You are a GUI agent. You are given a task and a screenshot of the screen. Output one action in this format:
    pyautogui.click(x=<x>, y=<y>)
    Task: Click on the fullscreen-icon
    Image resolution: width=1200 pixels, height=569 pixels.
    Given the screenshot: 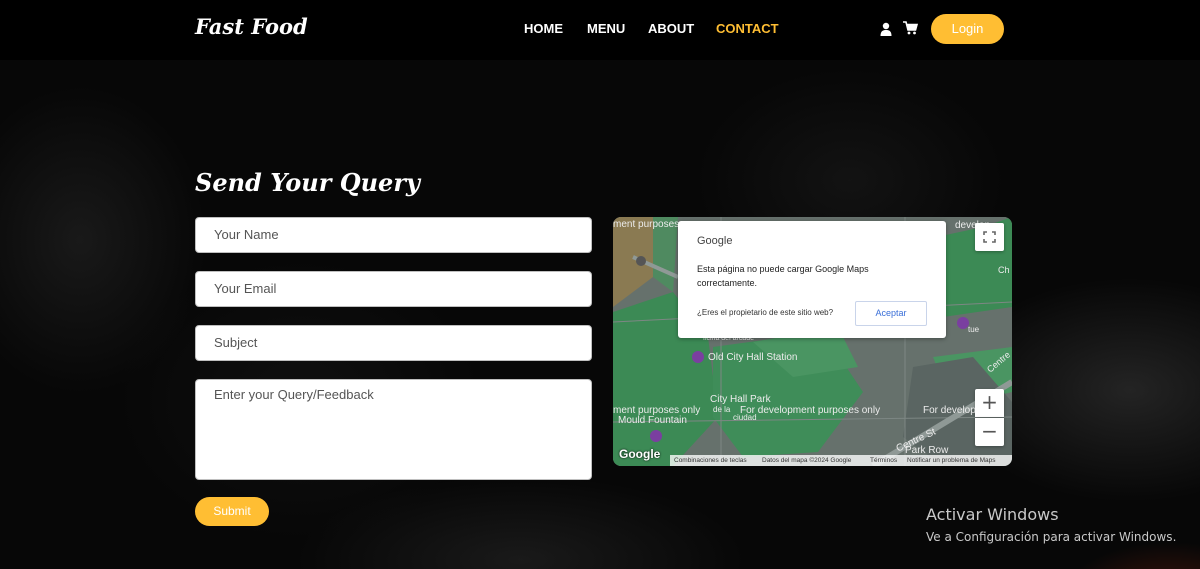 What is the action you would take?
    pyautogui.click(x=989, y=237)
    